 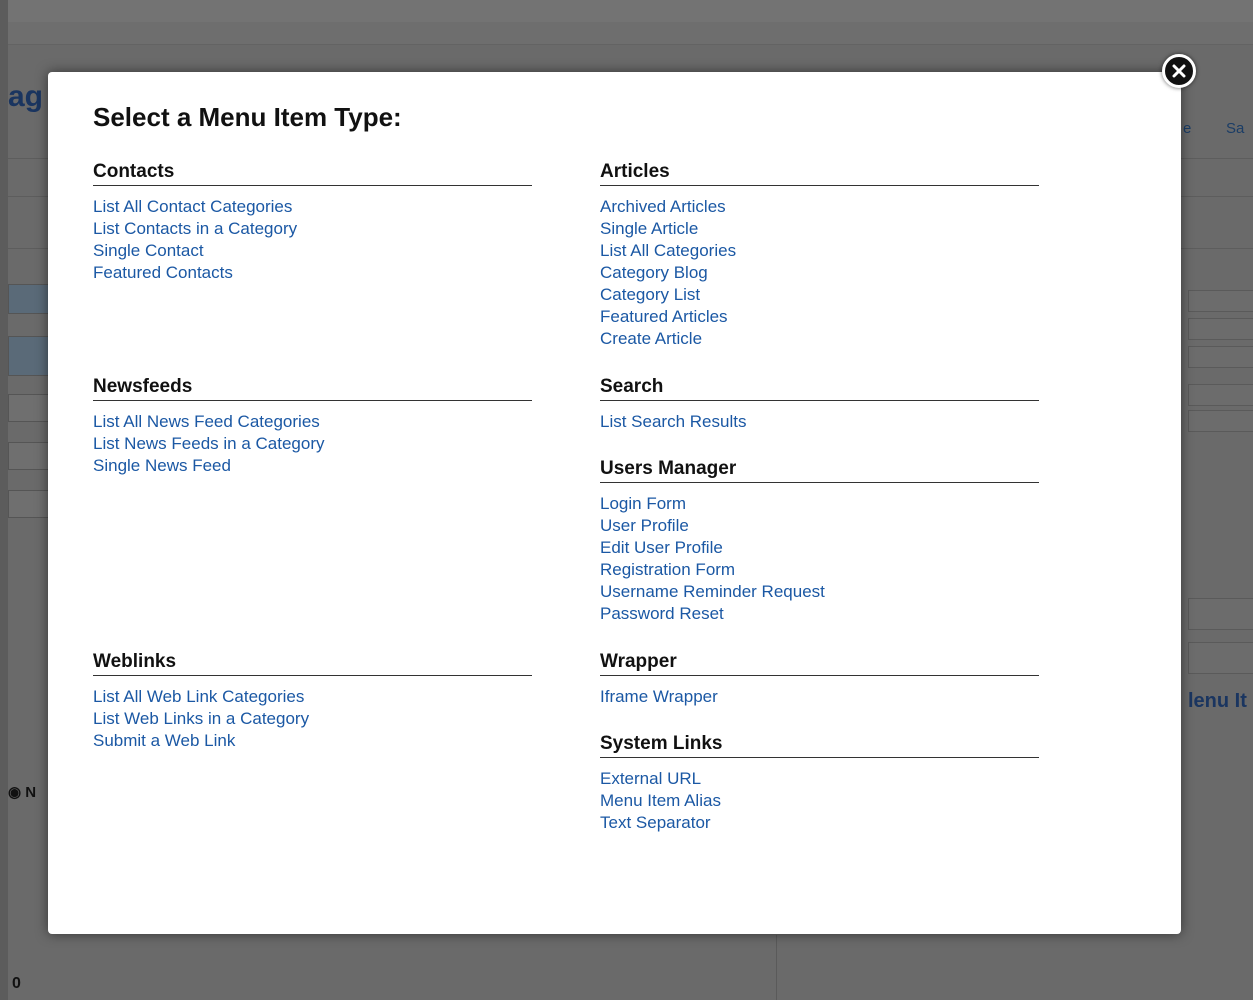 What do you see at coordinates (673, 421) in the screenshot?
I see `menu-type-link: List Search Results` at bounding box center [673, 421].